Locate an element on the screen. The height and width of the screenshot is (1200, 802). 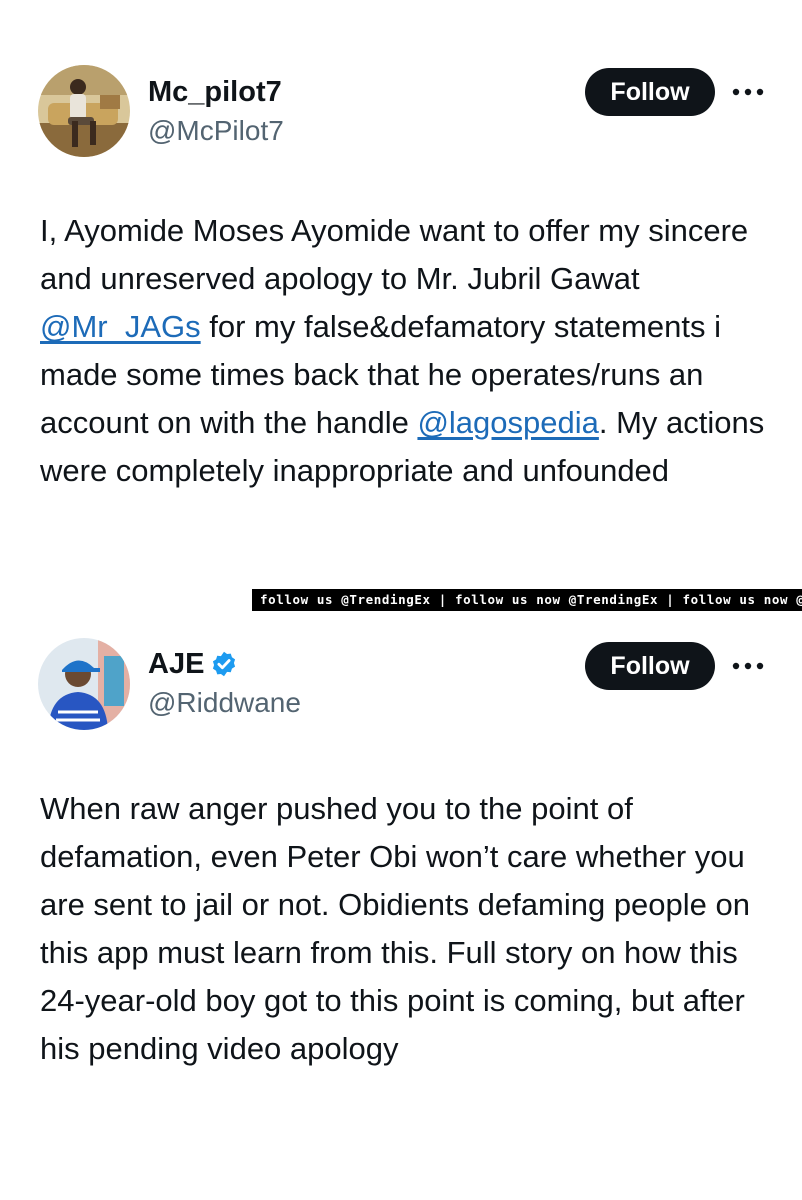
author-name-row: Mc_pilot7 is located at coordinates (215, 92).